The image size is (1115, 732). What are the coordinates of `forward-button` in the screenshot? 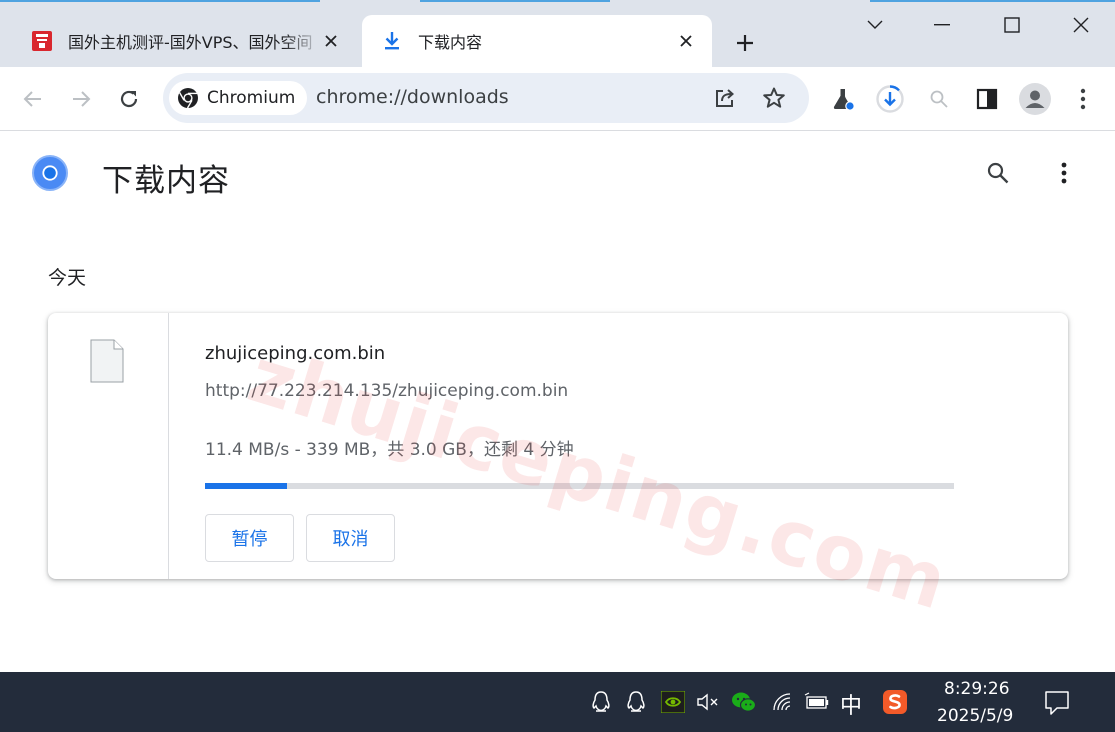 It's located at (81, 99).